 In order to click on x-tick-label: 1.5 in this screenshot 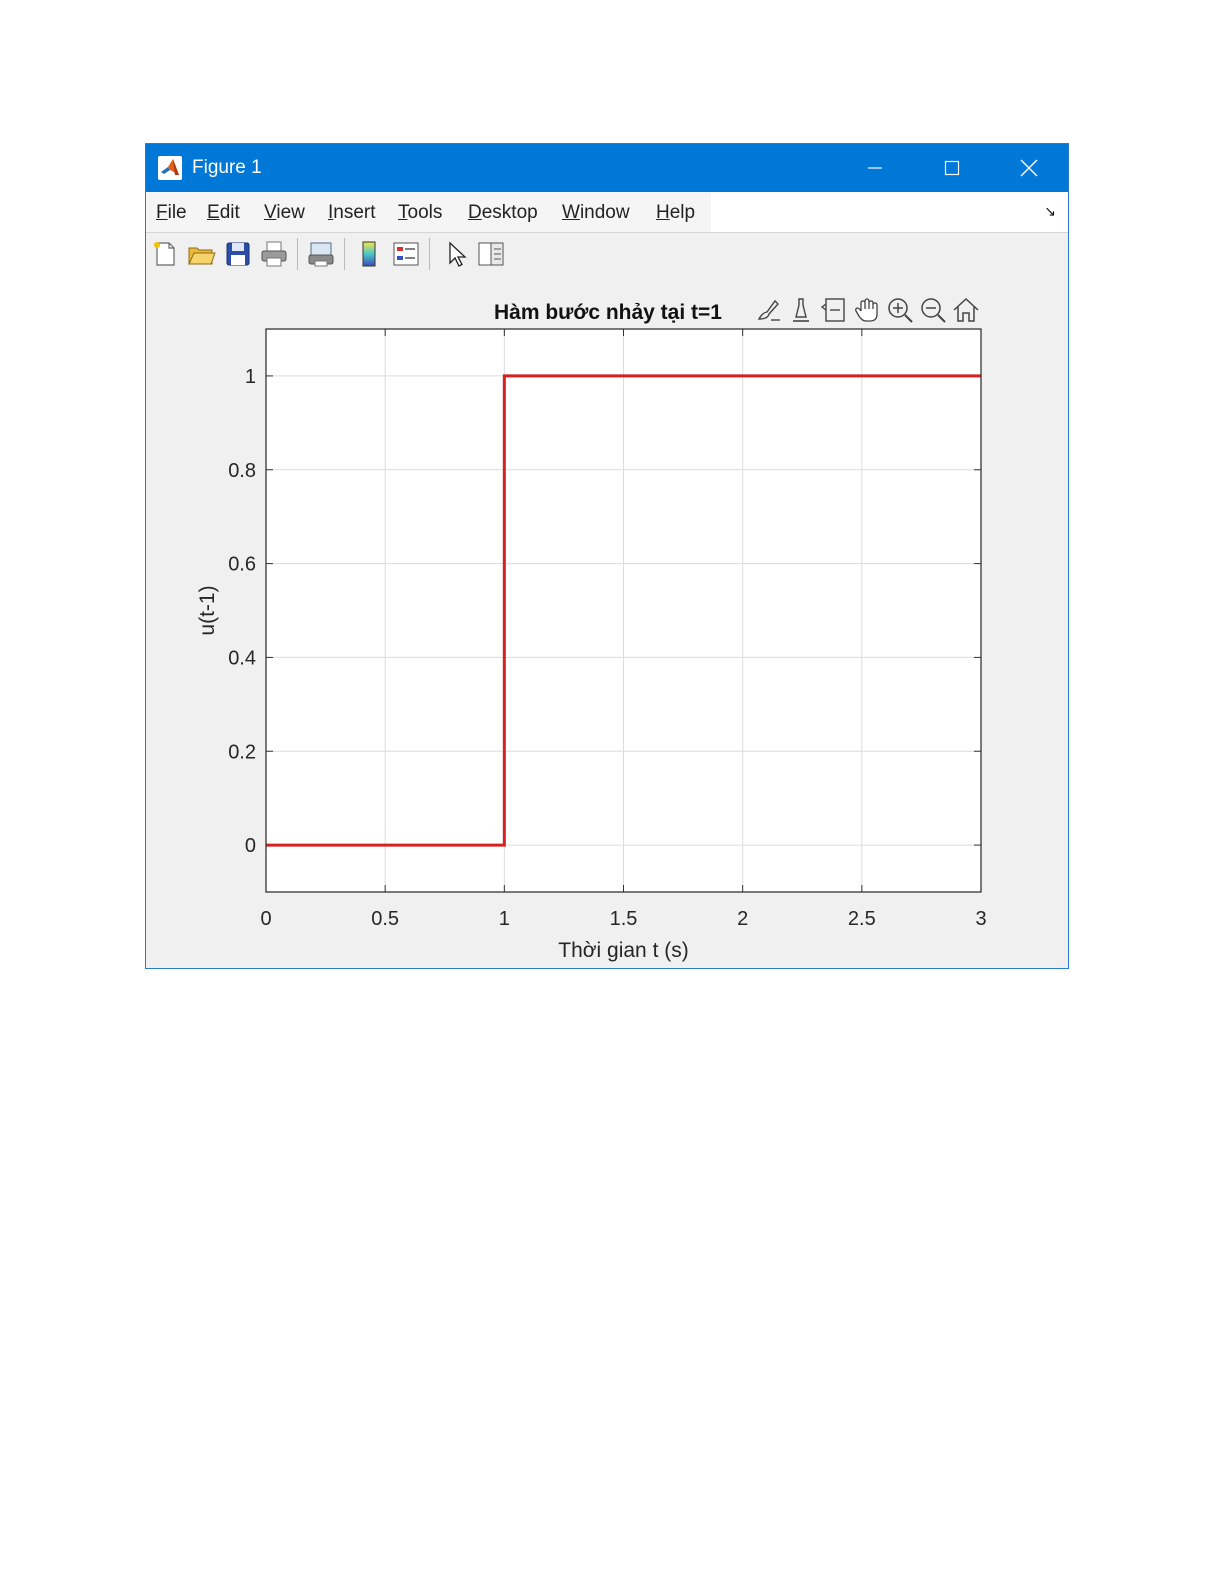, I will do `click(624, 919)`.